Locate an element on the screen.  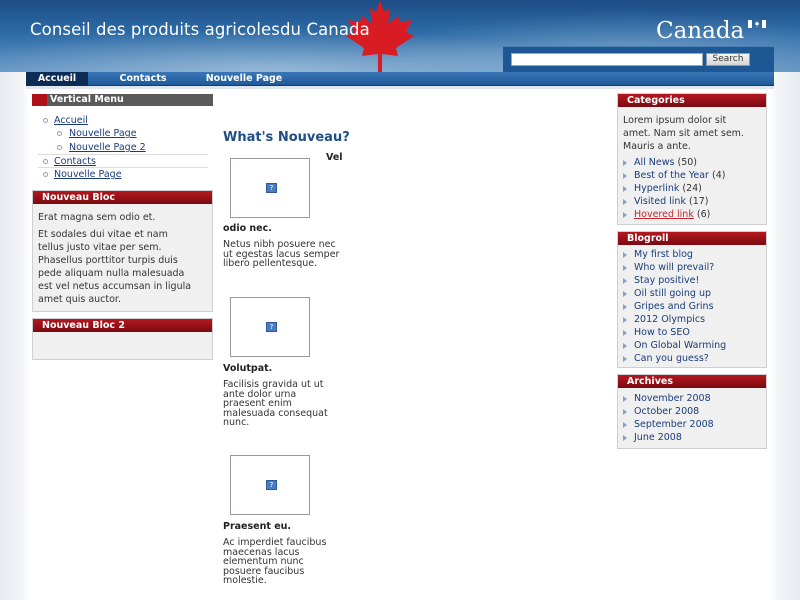
category-item: Visited link (17) is located at coordinates (671, 201).